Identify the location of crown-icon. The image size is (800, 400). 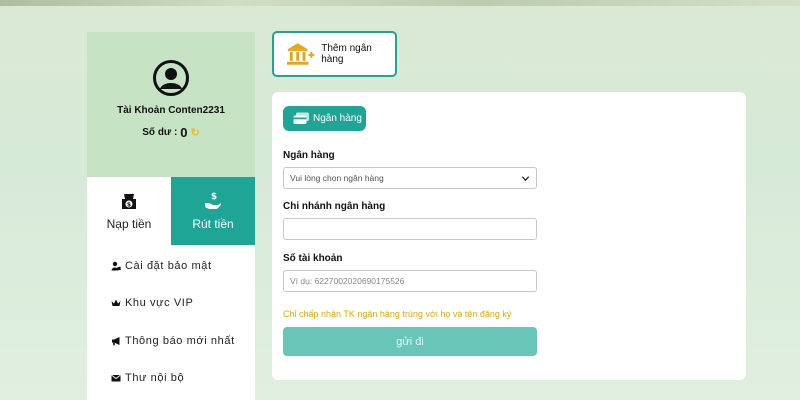
(116, 303).